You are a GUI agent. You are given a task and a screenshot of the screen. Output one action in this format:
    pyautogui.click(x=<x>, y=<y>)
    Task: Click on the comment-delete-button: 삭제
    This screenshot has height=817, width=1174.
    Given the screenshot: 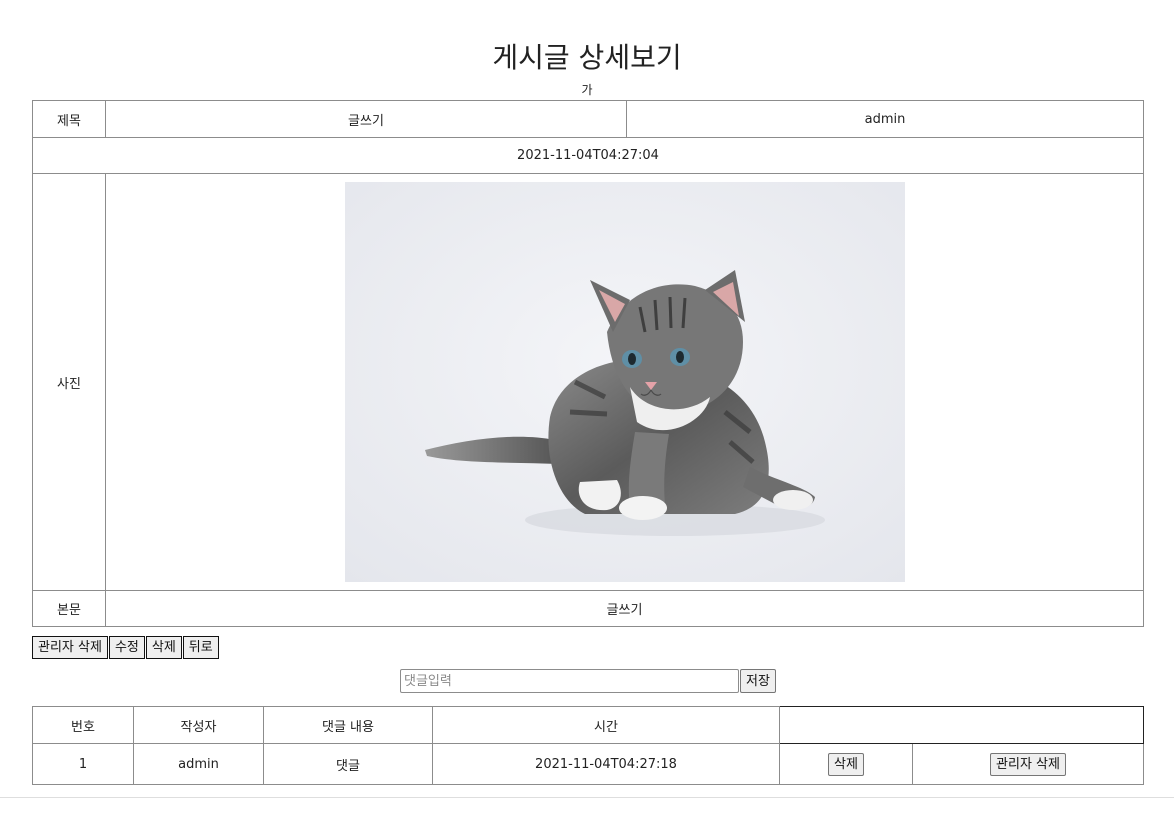 What is the action you would take?
    pyautogui.click(x=846, y=764)
    